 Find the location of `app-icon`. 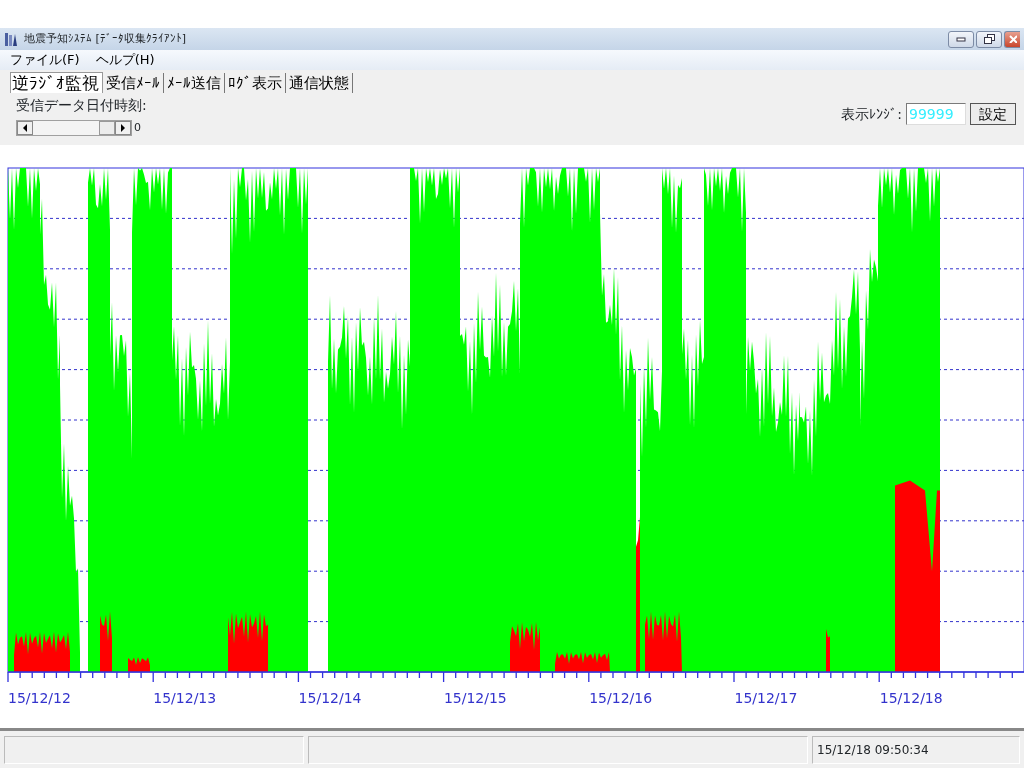

app-icon is located at coordinates (11, 39).